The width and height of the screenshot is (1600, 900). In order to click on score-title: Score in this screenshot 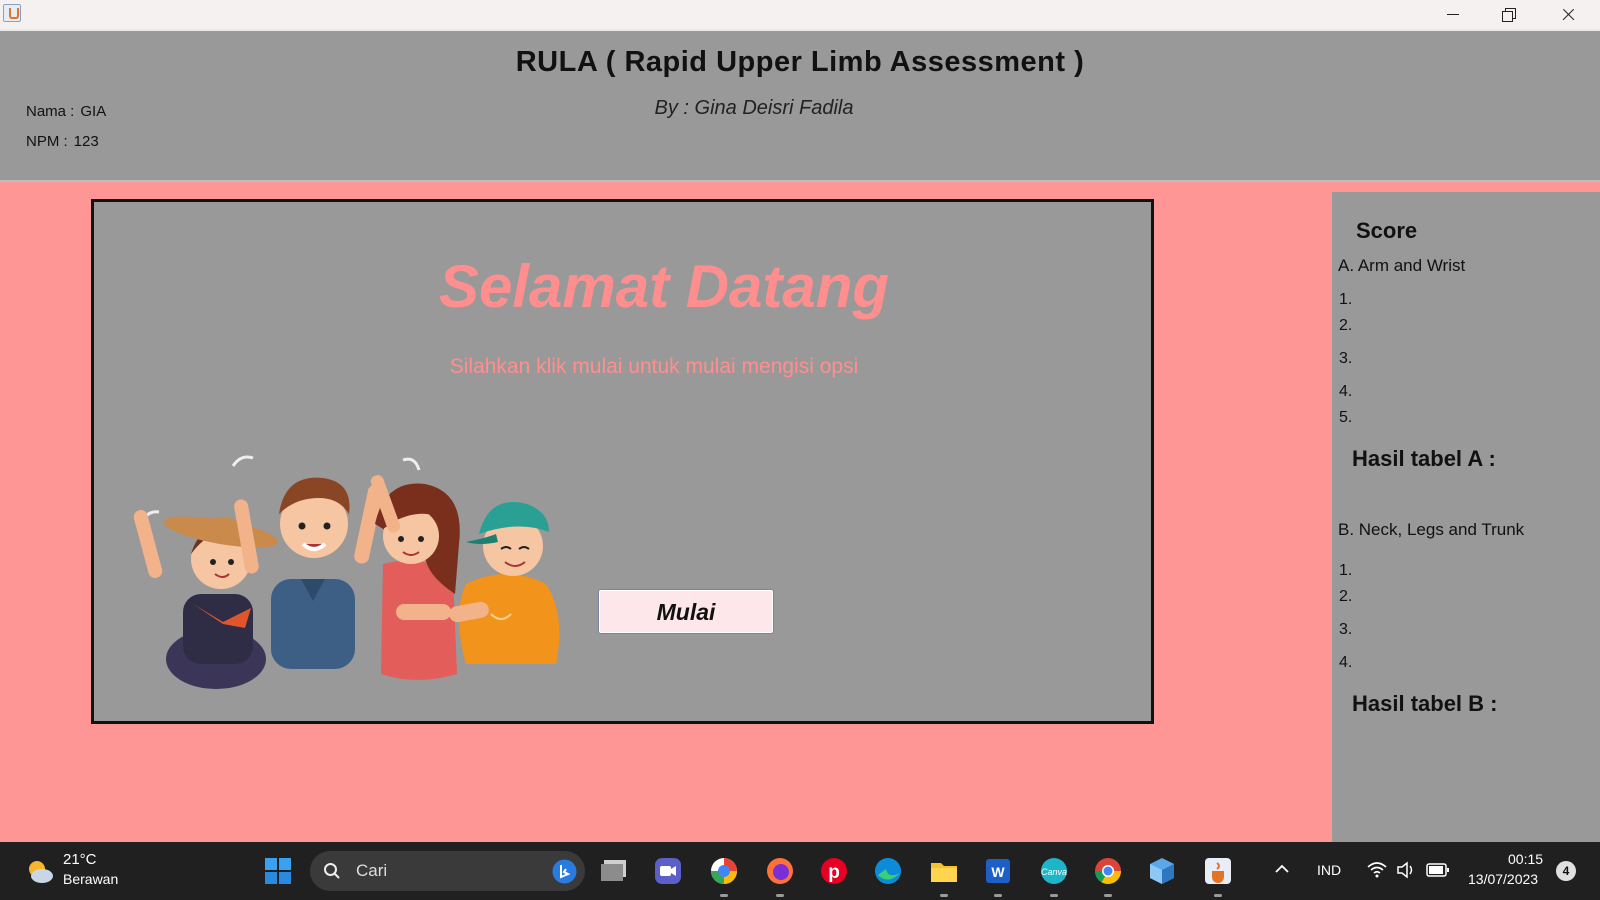, I will do `click(1387, 230)`.